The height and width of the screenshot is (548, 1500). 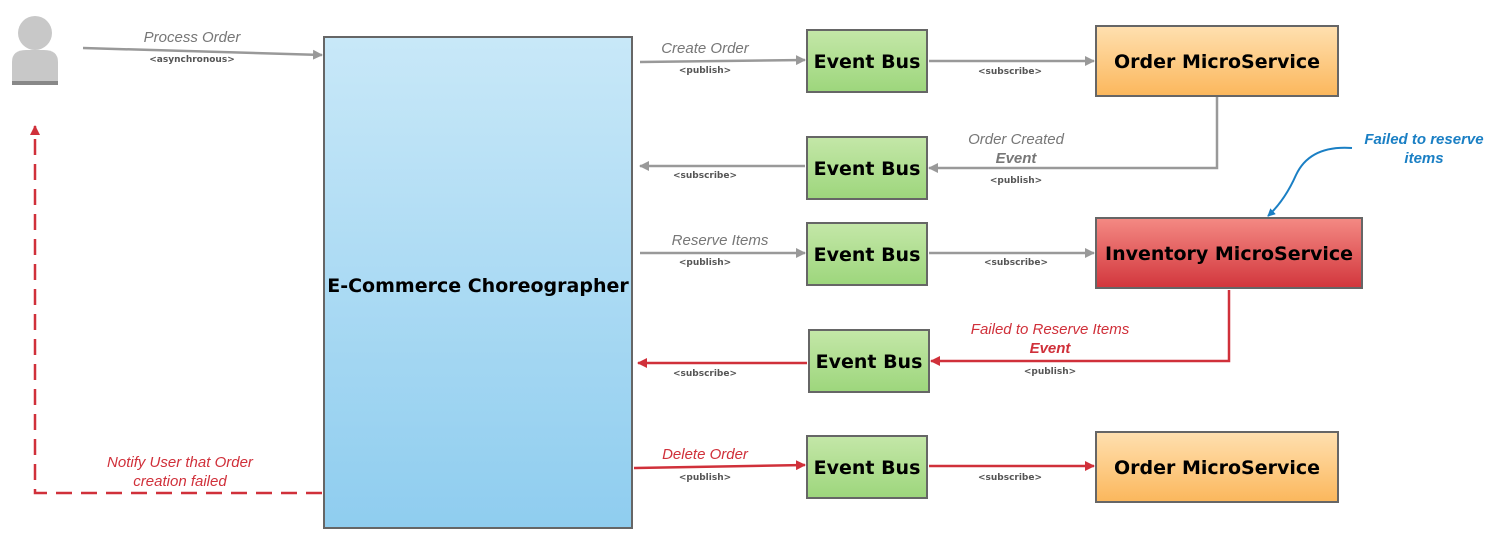 What do you see at coordinates (720, 240) in the screenshot?
I see `reserve-items-label: Reserve Items` at bounding box center [720, 240].